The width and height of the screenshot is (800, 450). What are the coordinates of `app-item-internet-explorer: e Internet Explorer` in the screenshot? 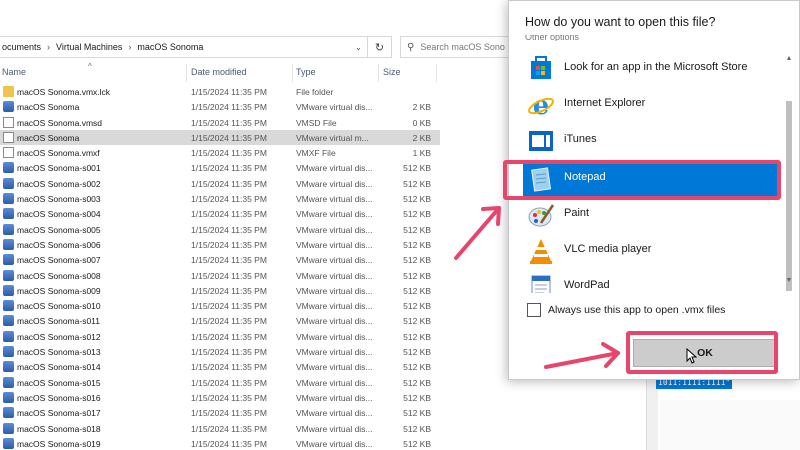 It's located at (651, 105).